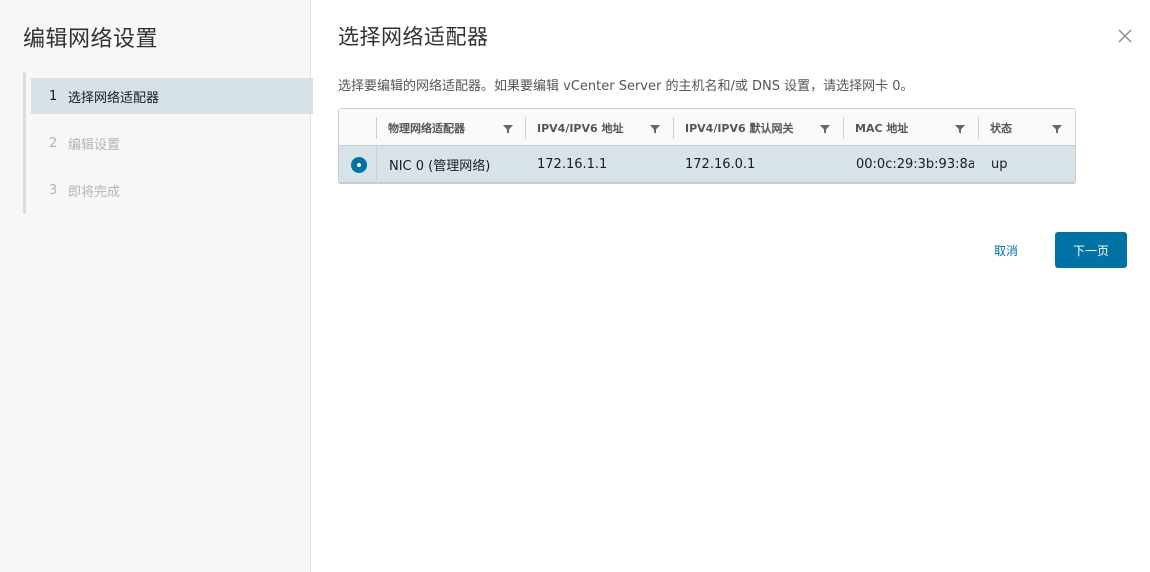  What do you see at coordinates (53, 190) in the screenshot?
I see `step-number: 3` at bounding box center [53, 190].